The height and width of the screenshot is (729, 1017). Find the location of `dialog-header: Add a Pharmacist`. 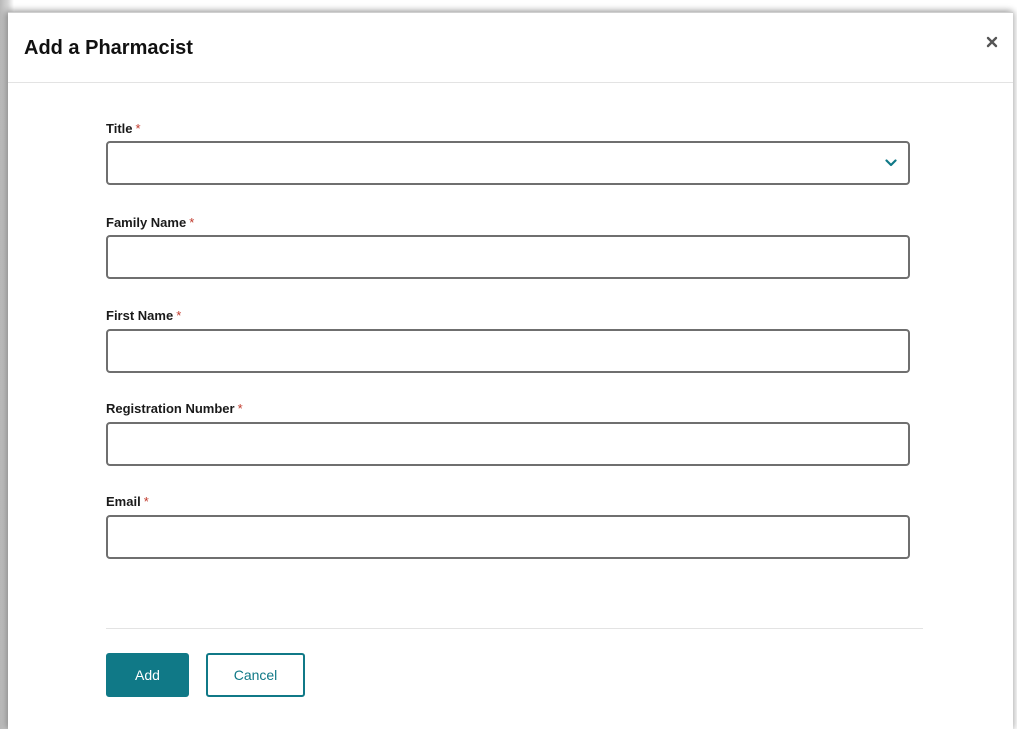

dialog-header: Add a Pharmacist is located at coordinates (510, 48).